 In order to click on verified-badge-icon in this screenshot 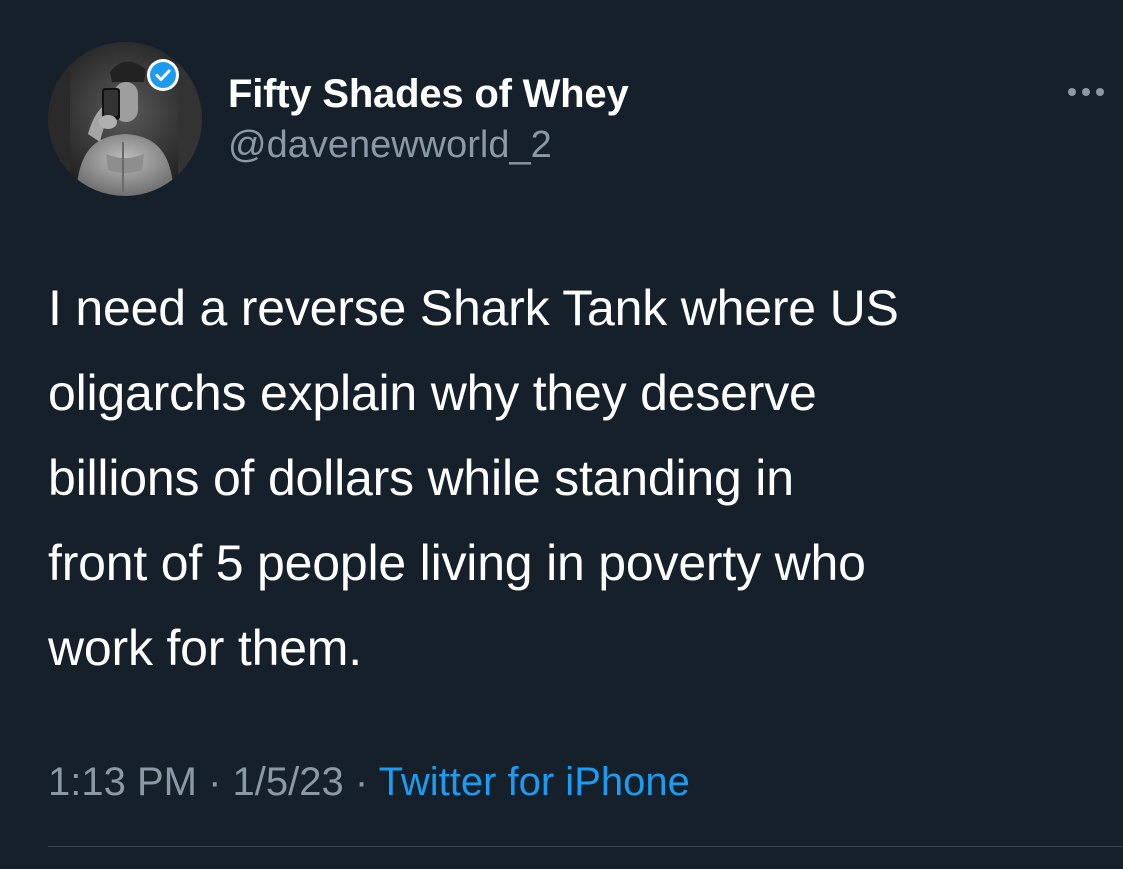, I will do `click(163, 75)`.